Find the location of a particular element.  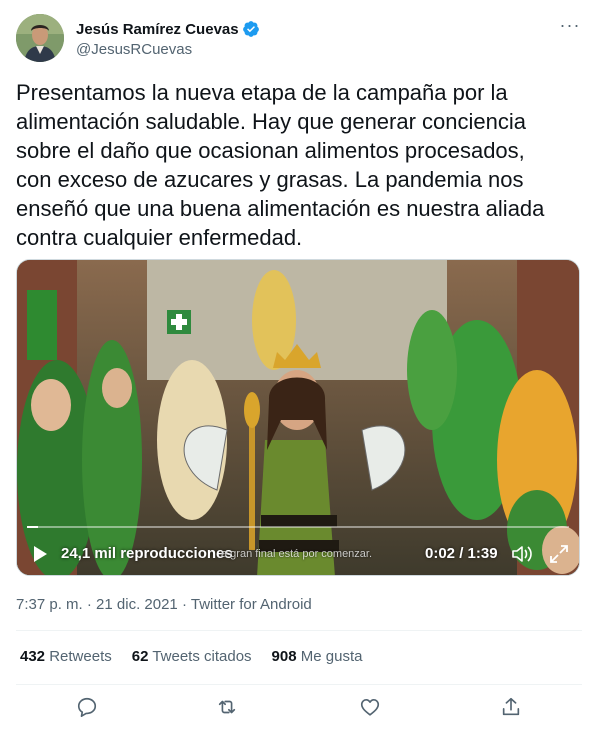

user-handle: @JesusRCuevas is located at coordinates (134, 49).